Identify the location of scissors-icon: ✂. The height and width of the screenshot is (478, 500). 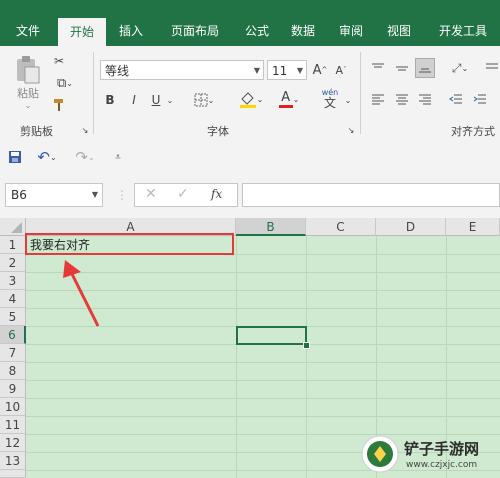
(59, 61).